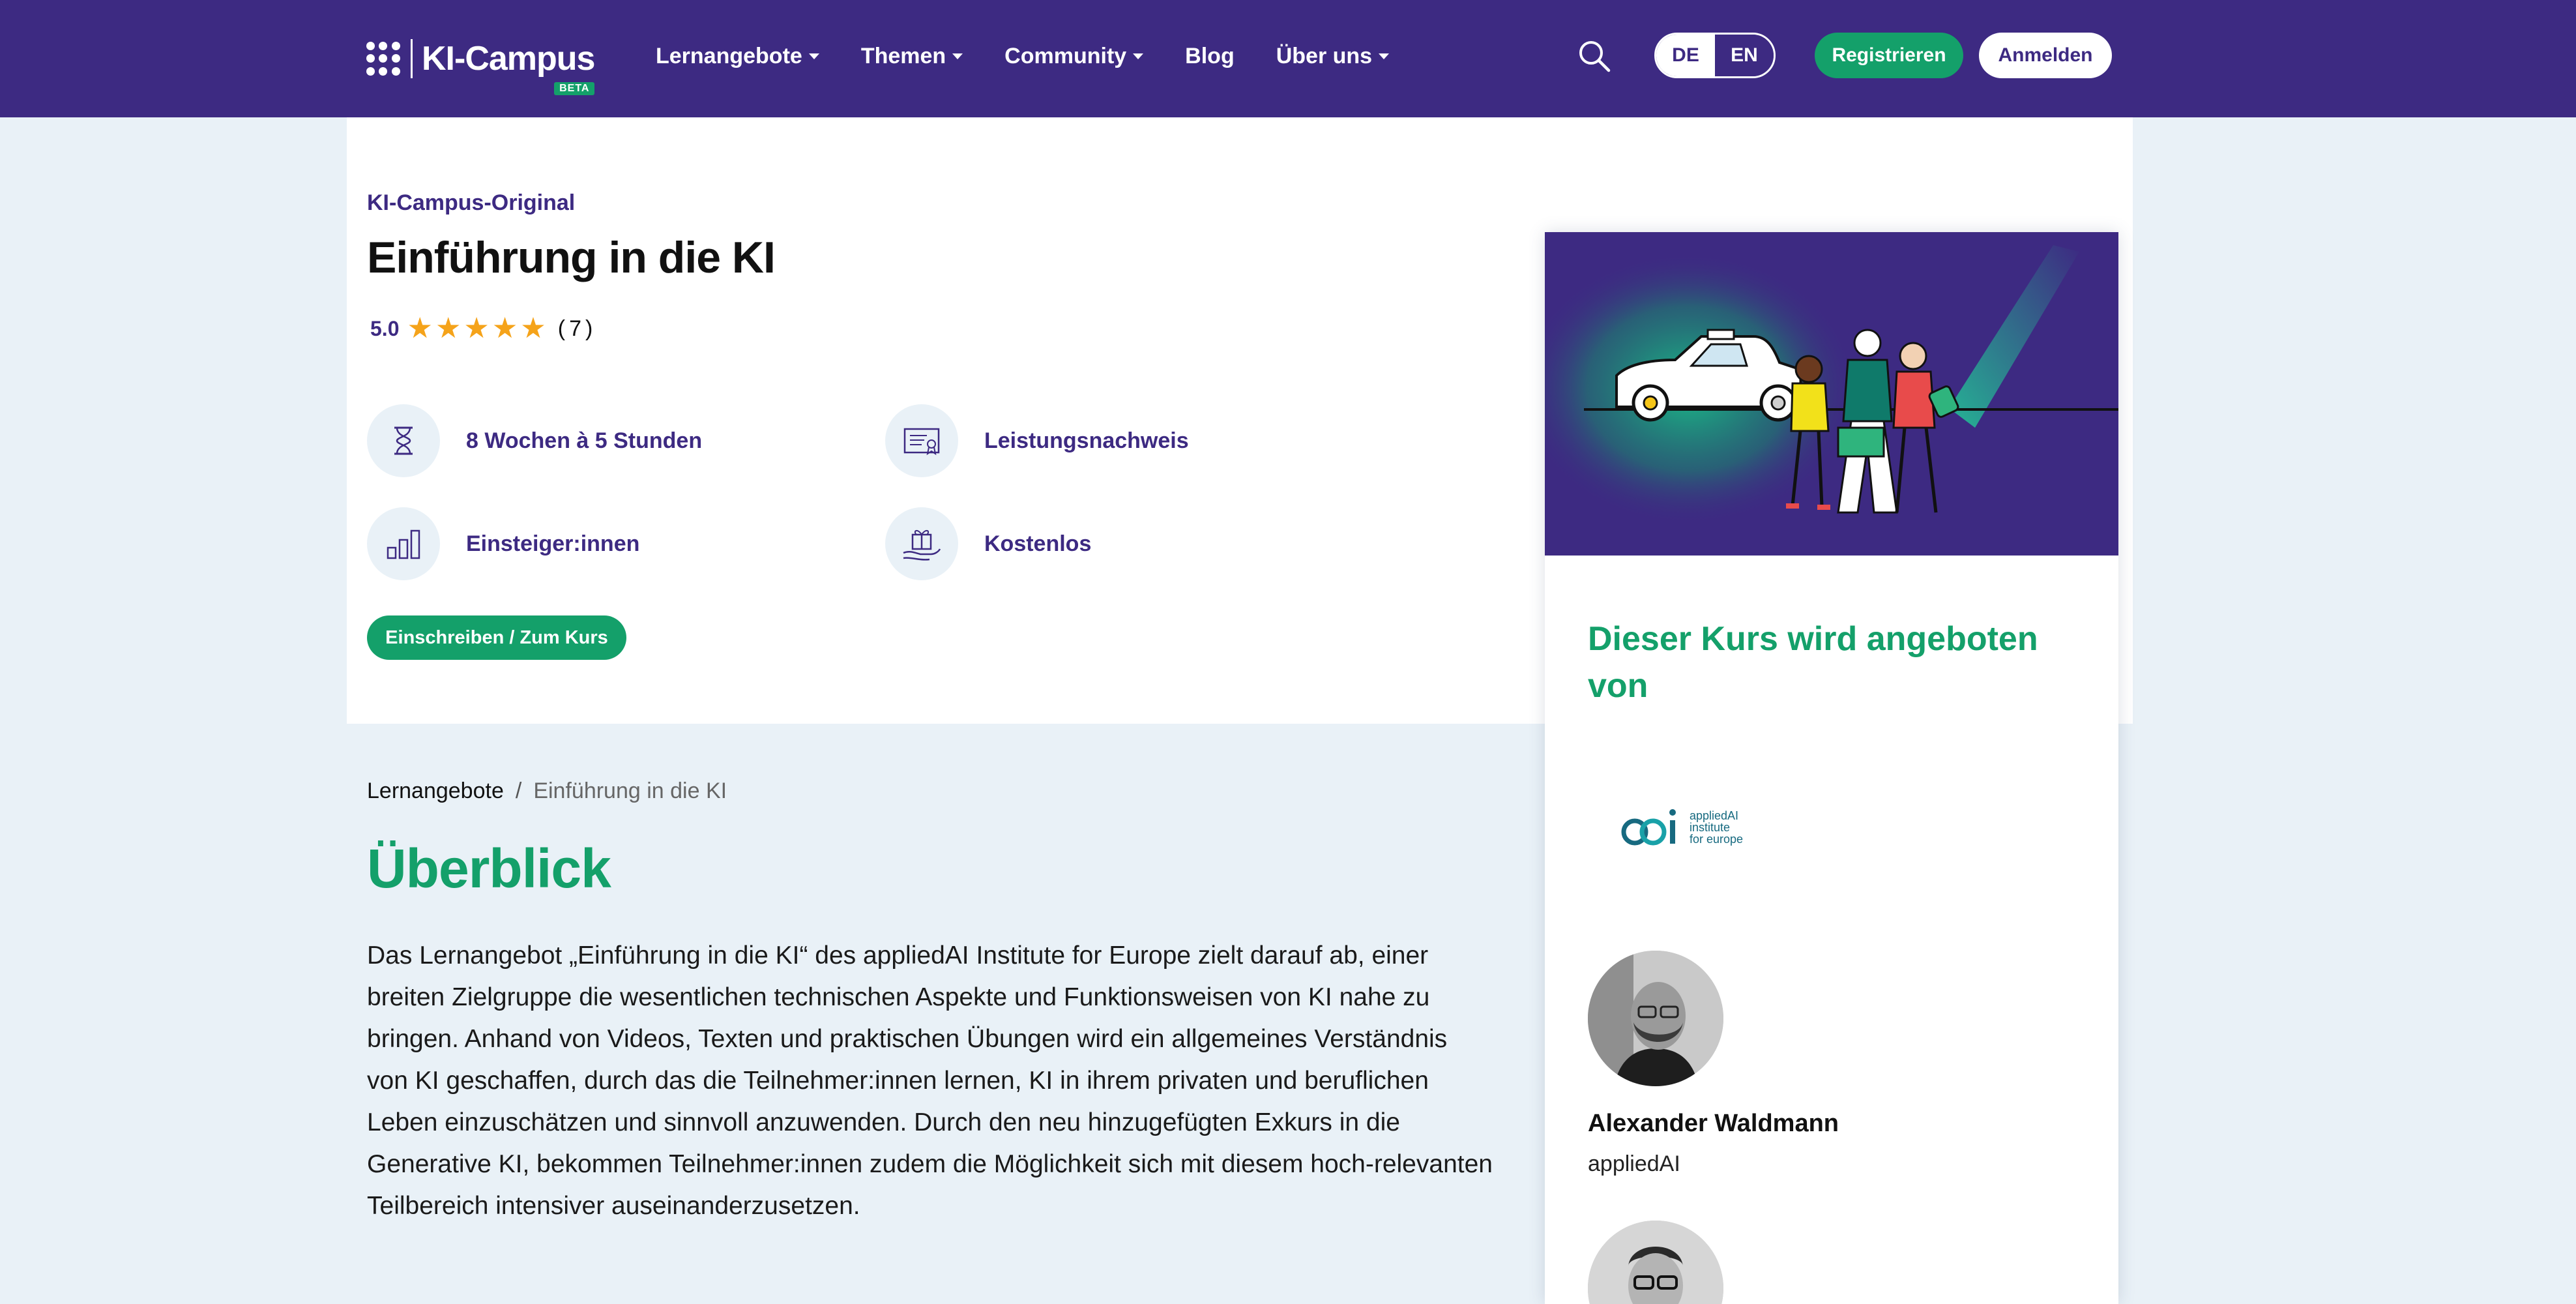 The image size is (2576, 1304). Describe the element at coordinates (496, 637) in the screenshot. I see `enroll-button: Einschreiben / Zum Kurs` at that location.